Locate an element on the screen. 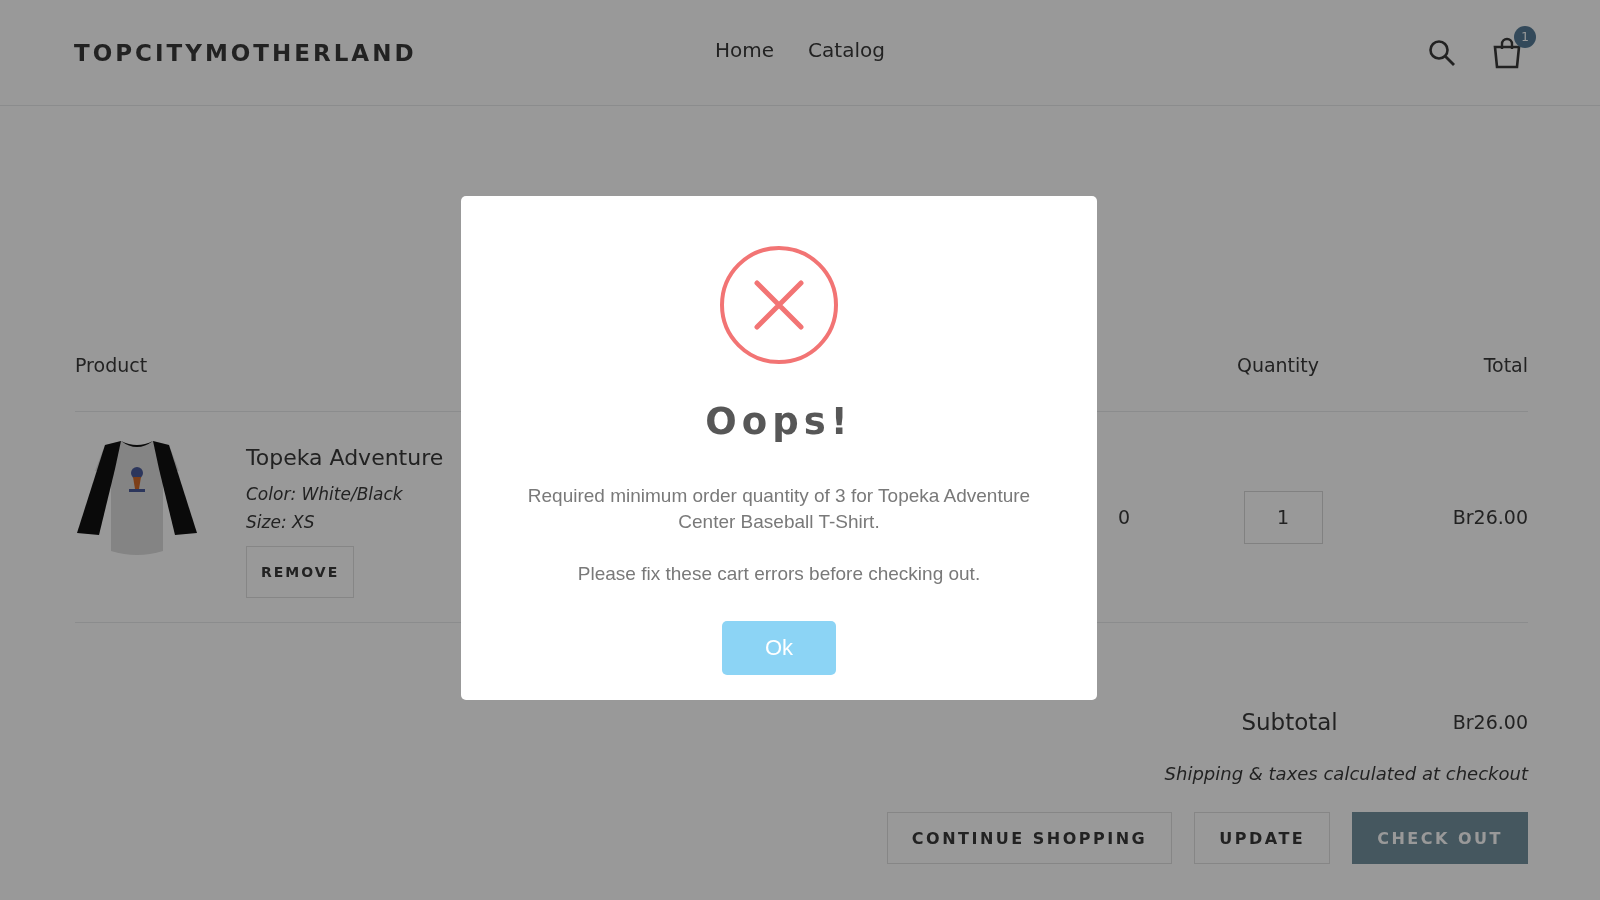 The width and height of the screenshot is (1600, 900). cart-button: CONTINUE SHOPPING is located at coordinates (1029, 838).